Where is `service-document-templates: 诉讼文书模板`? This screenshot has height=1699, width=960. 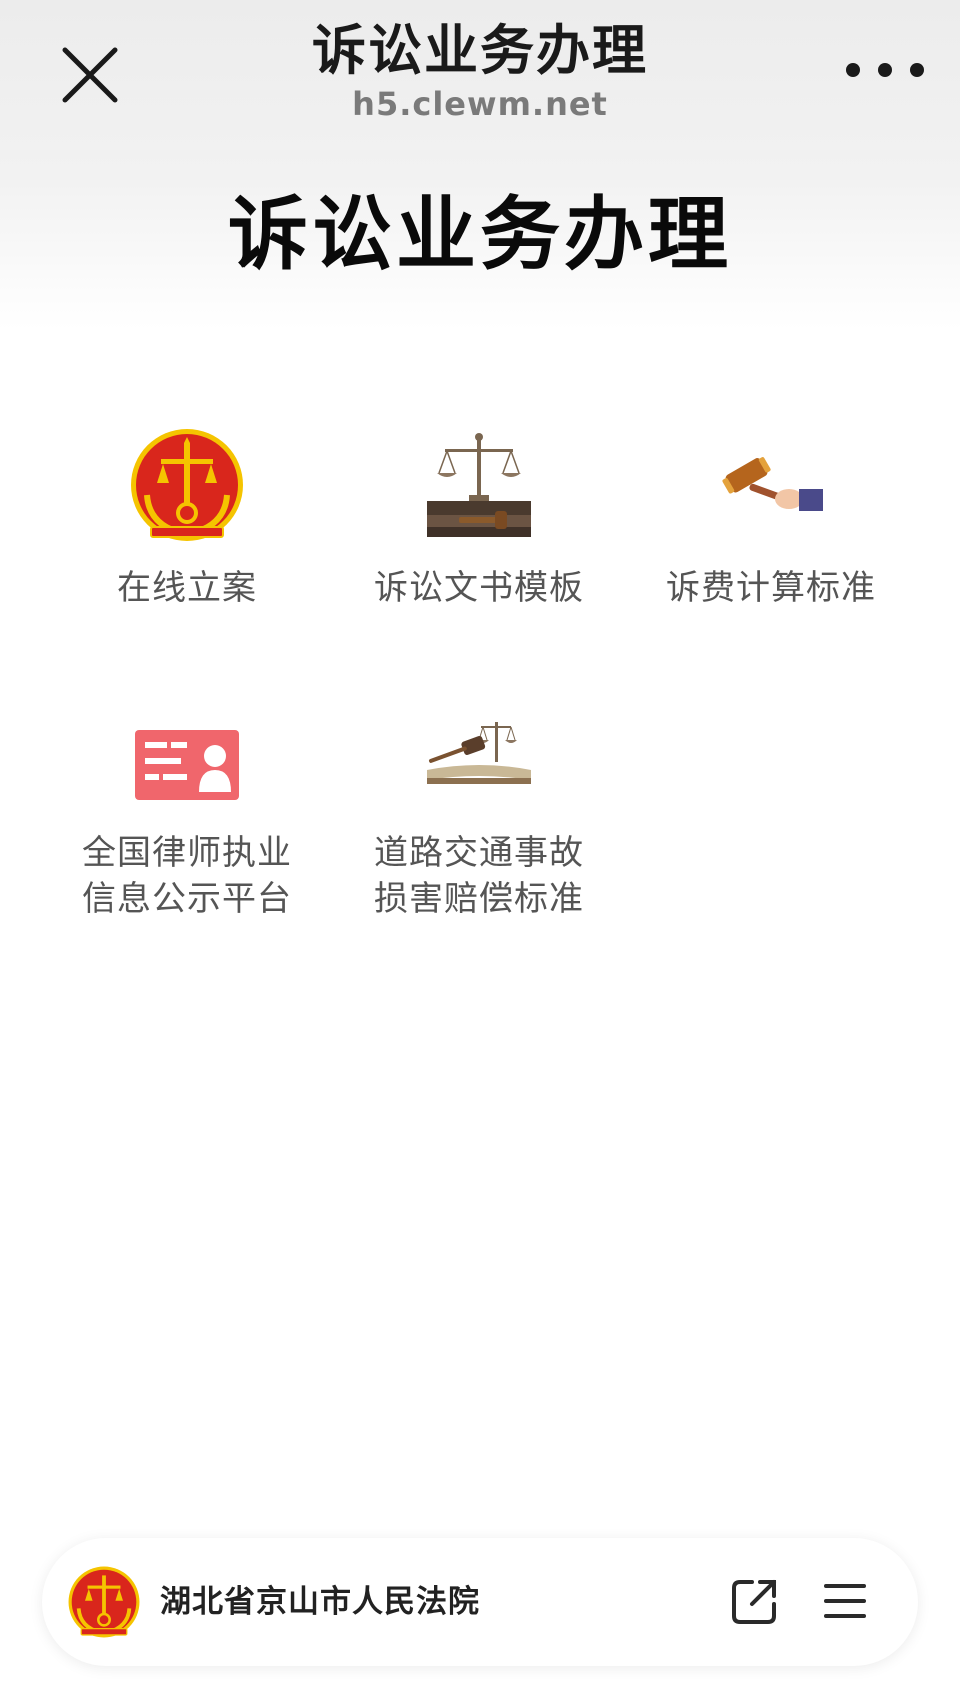 service-document-templates: 诉讼文书模板 is located at coordinates (479, 520).